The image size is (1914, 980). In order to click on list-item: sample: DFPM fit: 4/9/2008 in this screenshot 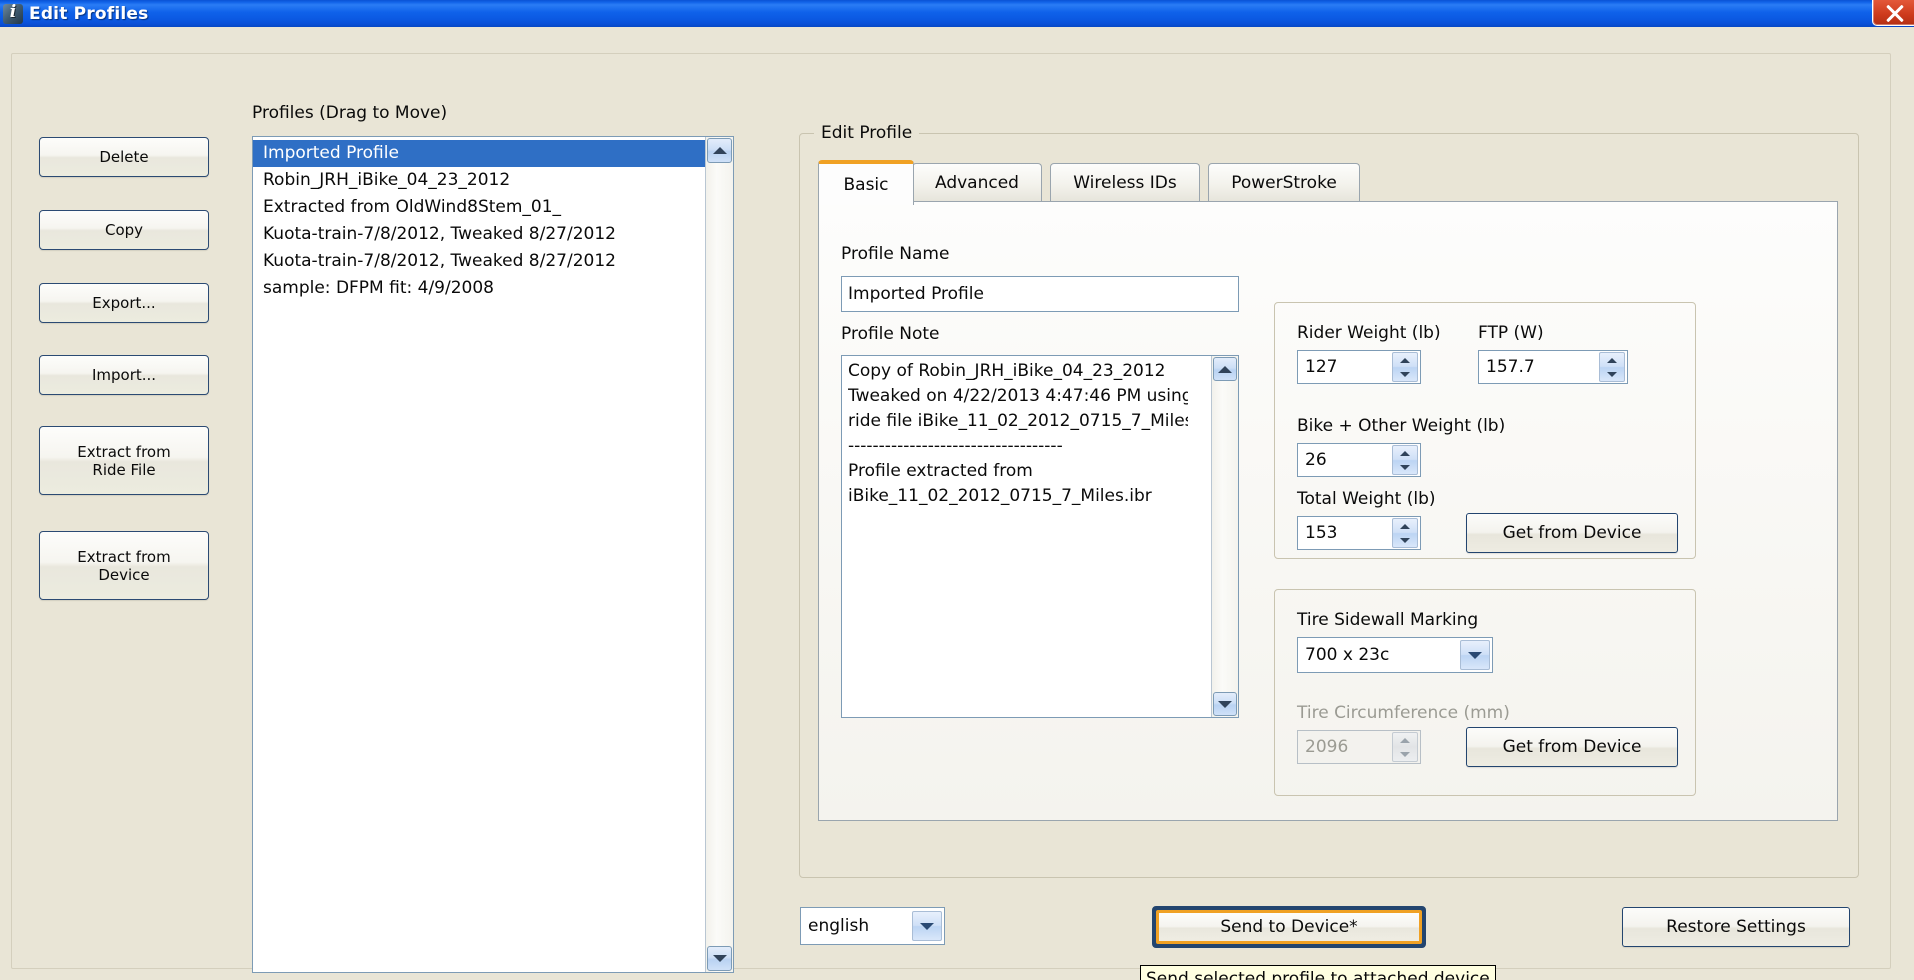, I will do `click(479, 288)`.